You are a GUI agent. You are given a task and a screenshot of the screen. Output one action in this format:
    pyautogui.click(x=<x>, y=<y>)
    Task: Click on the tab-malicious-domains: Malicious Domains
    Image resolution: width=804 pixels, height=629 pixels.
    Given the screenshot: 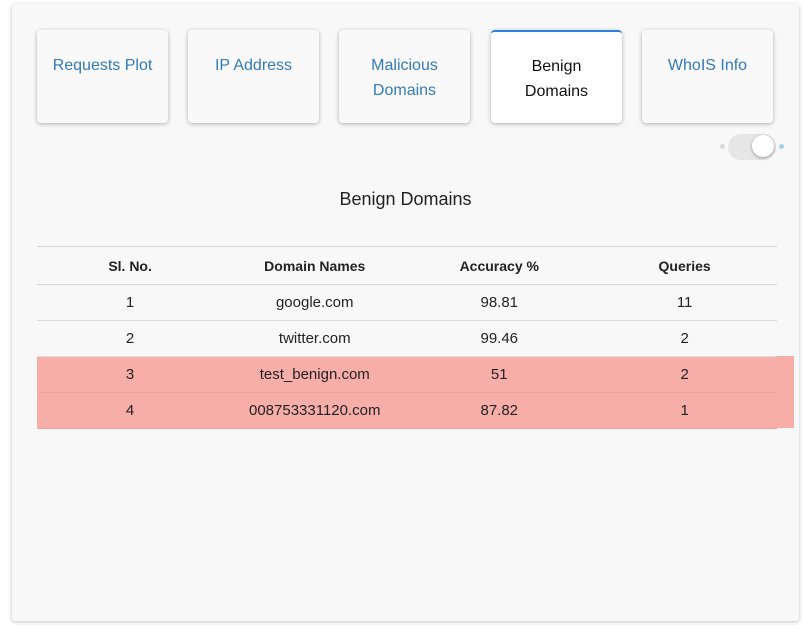 What is the action you would take?
    pyautogui.click(x=404, y=76)
    